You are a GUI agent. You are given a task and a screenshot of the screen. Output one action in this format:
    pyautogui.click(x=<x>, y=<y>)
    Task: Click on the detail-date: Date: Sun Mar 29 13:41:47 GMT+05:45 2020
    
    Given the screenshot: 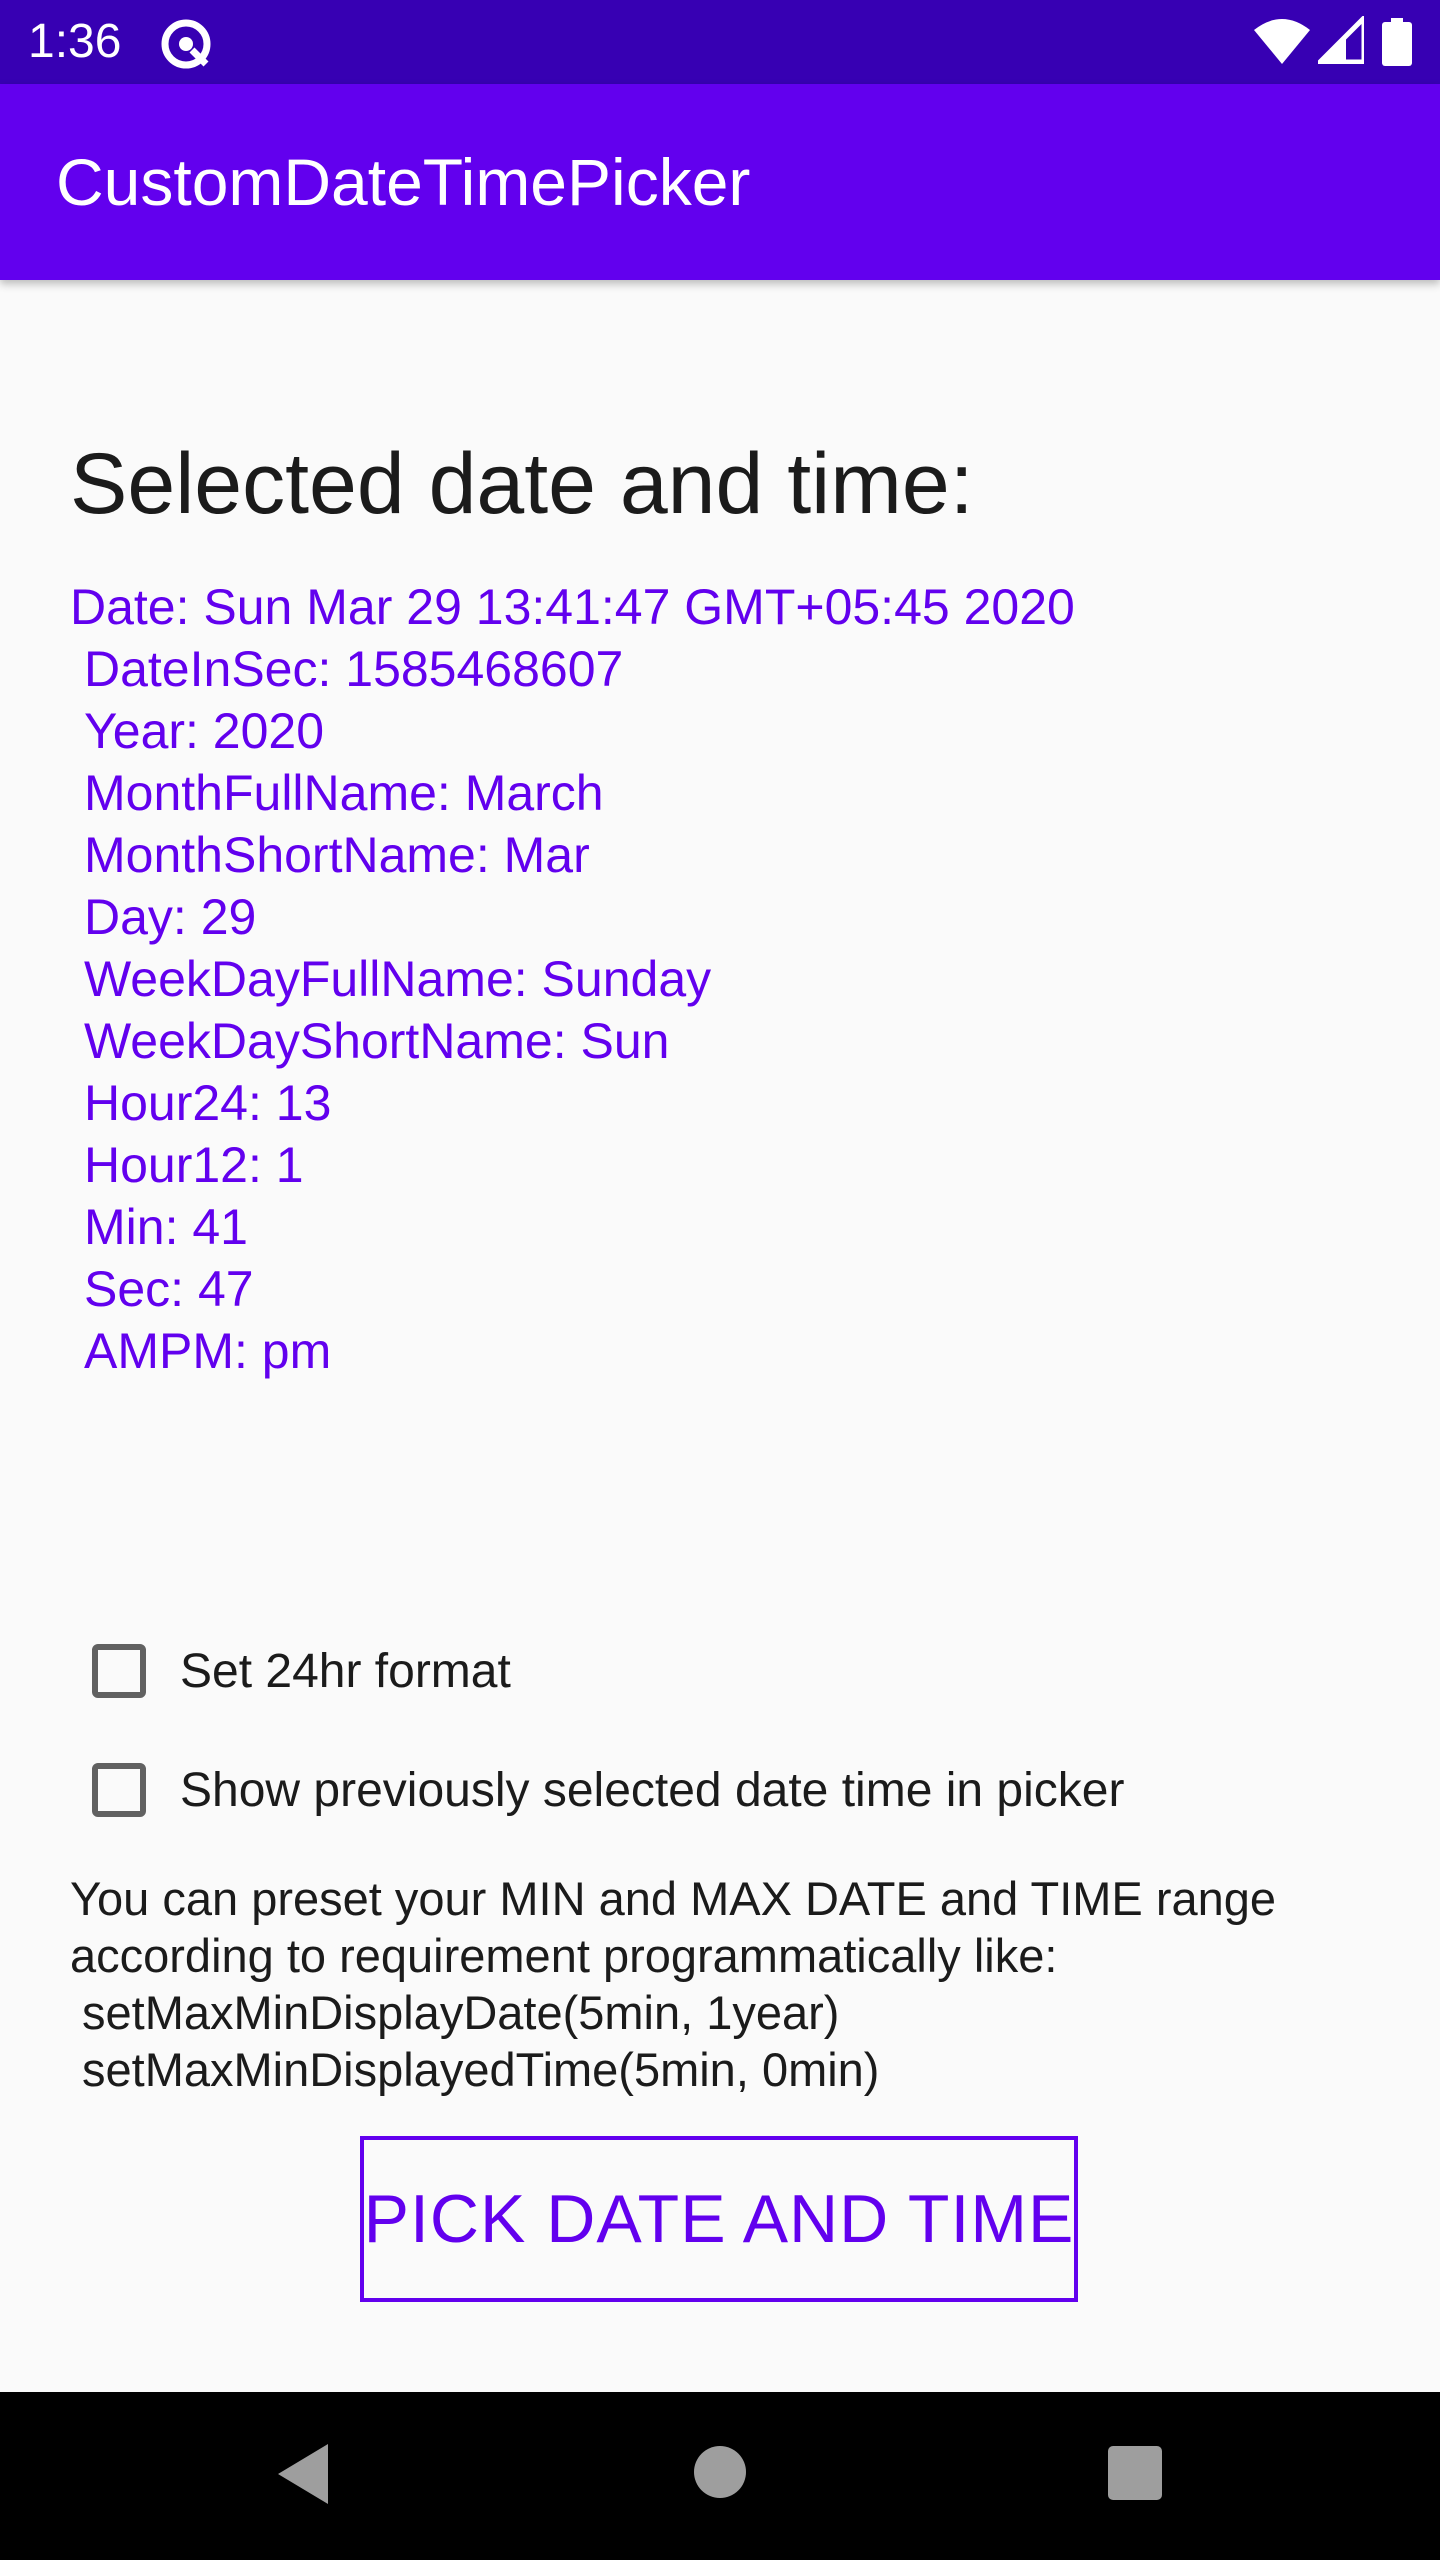 What is the action you would take?
    pyautogui.click(x=572, y=607)
    